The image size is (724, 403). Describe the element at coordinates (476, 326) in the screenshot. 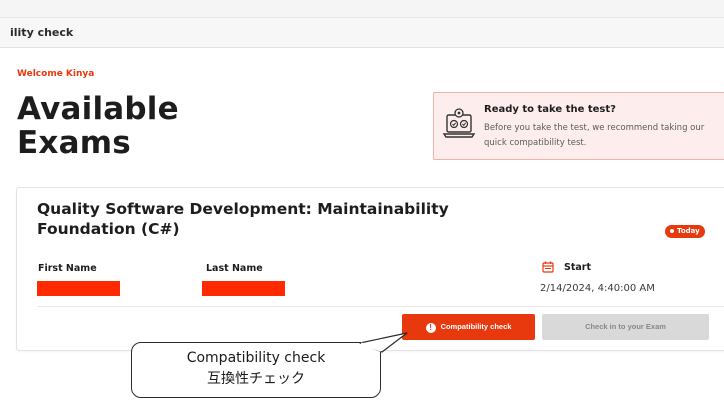

I see `compatibility-check-label: Compatibility check` at that location.